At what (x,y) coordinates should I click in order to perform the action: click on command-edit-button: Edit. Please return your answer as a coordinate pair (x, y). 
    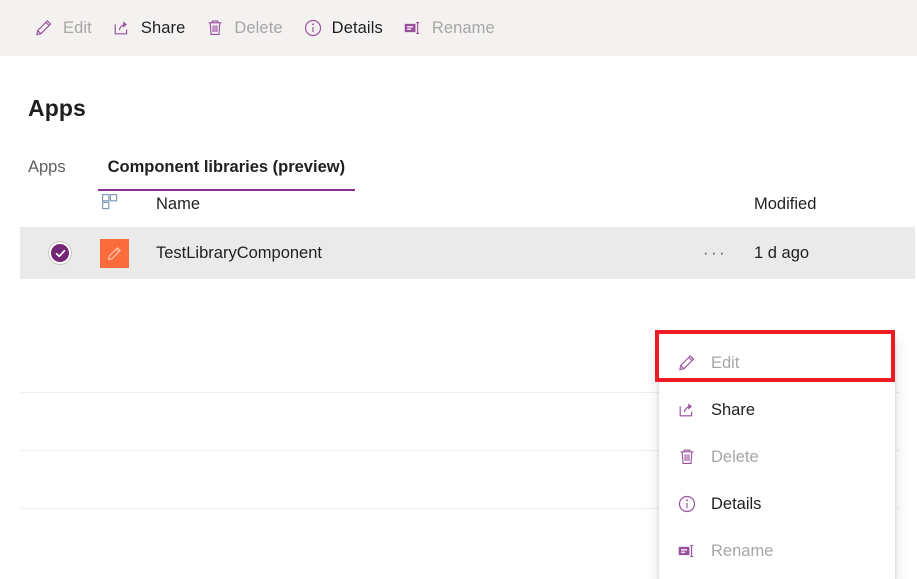
    Looking at the image, I should click on (63, 28).